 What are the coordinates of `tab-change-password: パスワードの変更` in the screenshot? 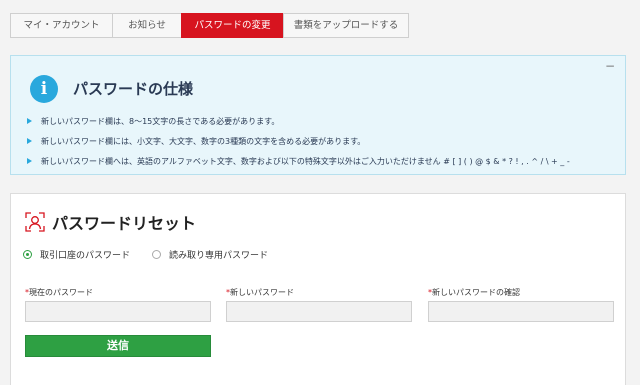 It's located at (232, 25).